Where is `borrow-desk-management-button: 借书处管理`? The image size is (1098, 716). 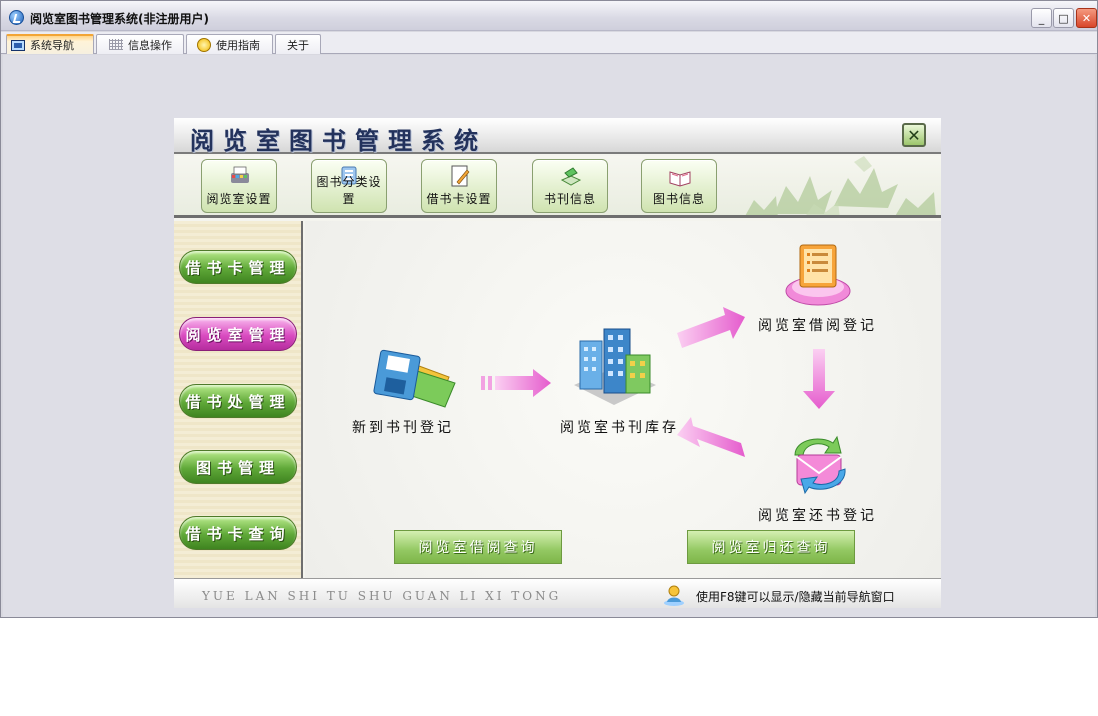 borrow-desk-management-button: 借书处管理 is located at coordinates (238, 401).